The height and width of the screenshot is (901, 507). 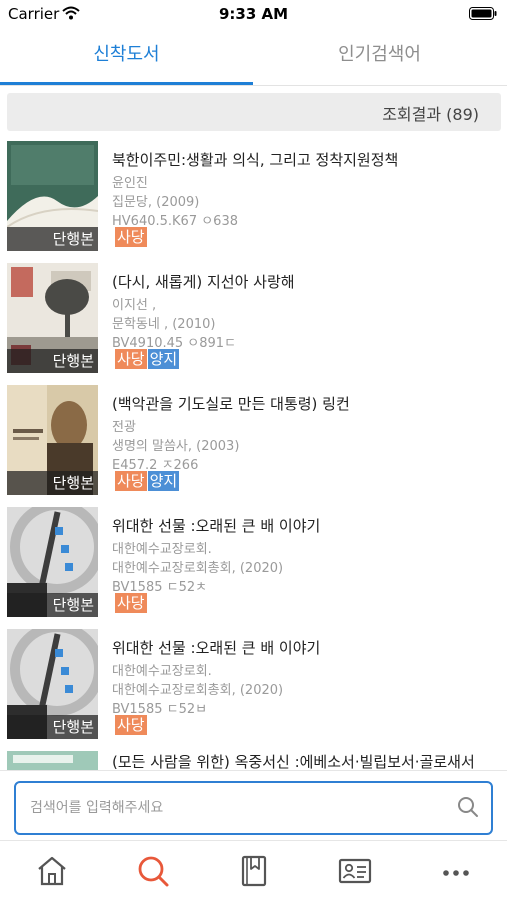 I want to click on status-time: 9:33 AM, so click(x=253, y=14).